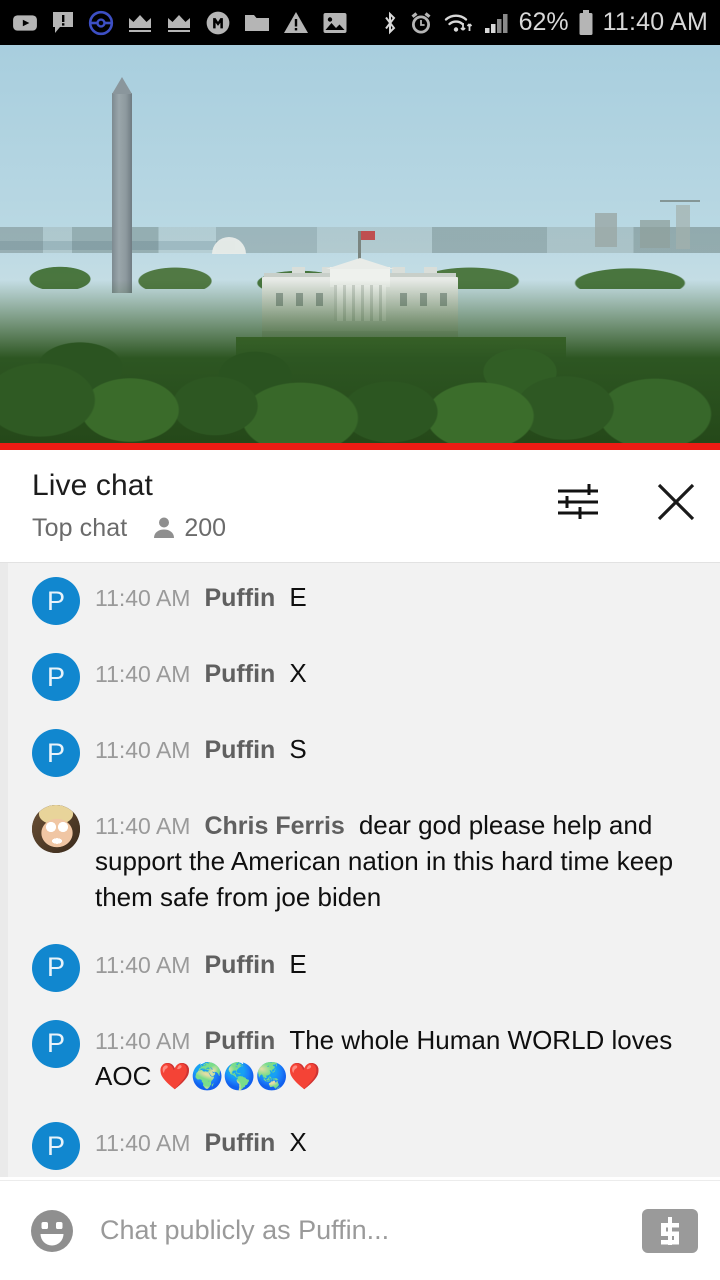  I want to click on emoji-picker-button, so click(52, 1231).